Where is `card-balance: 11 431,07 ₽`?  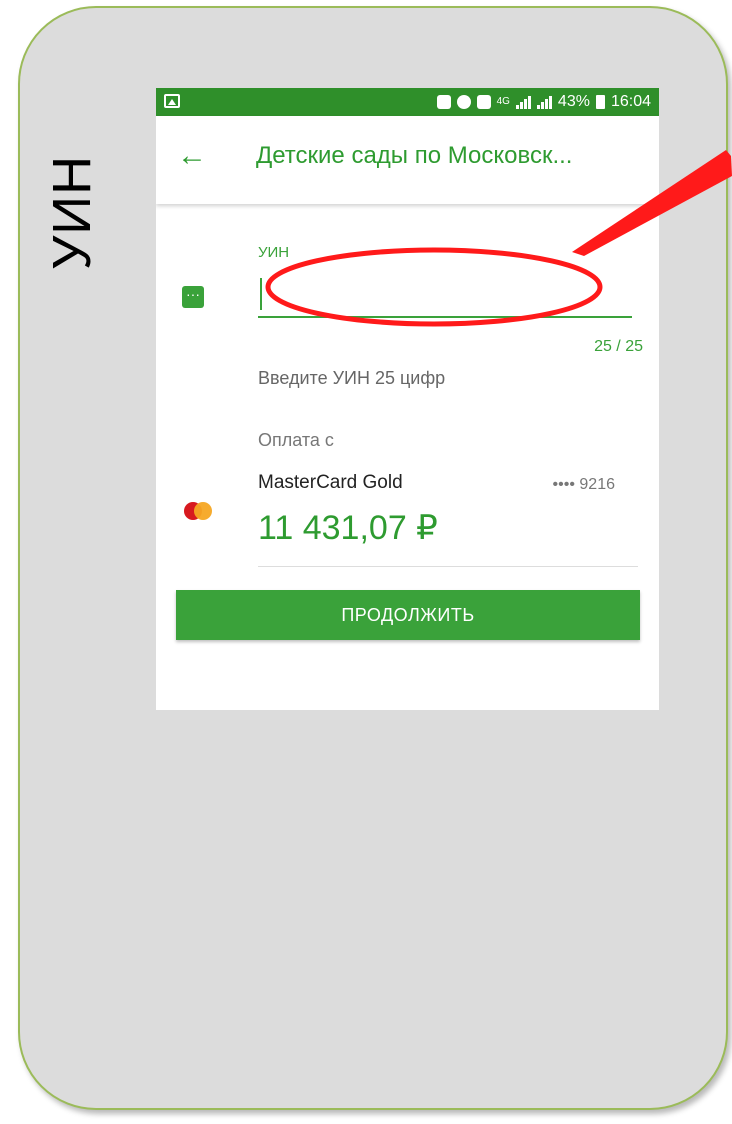
card-balance: 11 431,07 ₽ is located at coordinates (348, 528).